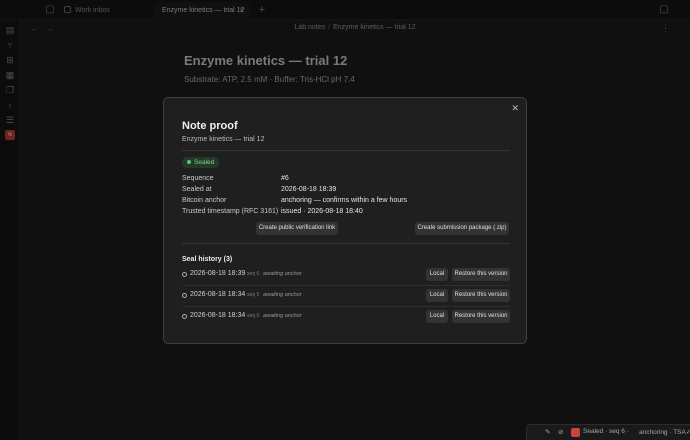 This screenshot has height=440, width=690. What do you see at coordinates (230, 211) in the screenshot?
I see `field-label-trusted-timestamp: Trusted timestamp (RFC 3161)` at bounding box center [230, 211].